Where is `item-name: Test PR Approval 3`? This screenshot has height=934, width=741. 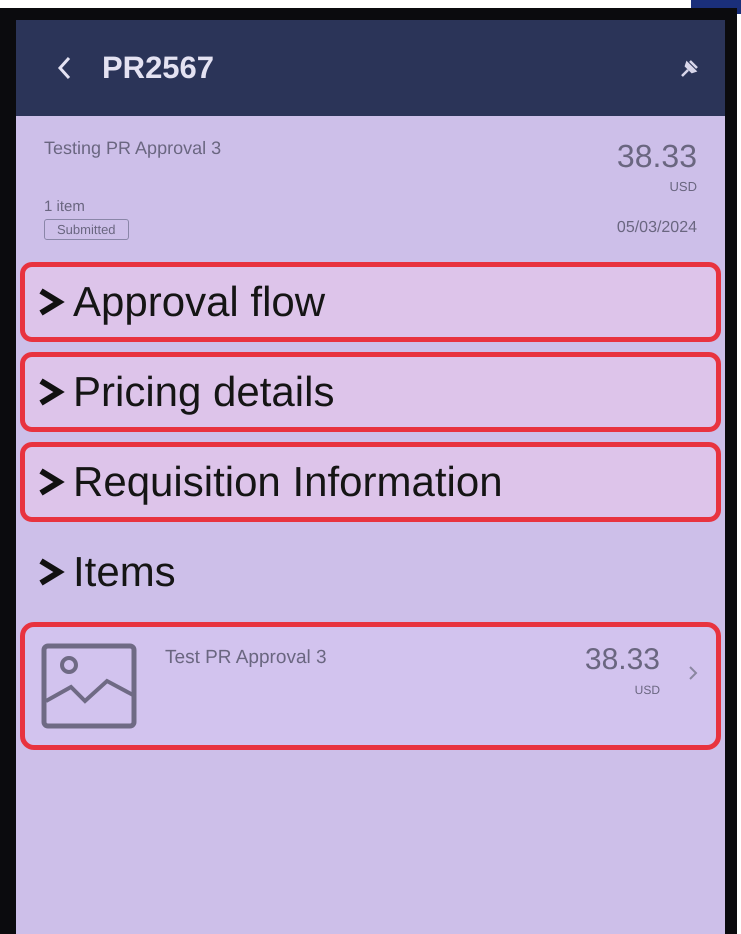 item-name: Test PR Approval 3 is located at coordinates (246, 657).